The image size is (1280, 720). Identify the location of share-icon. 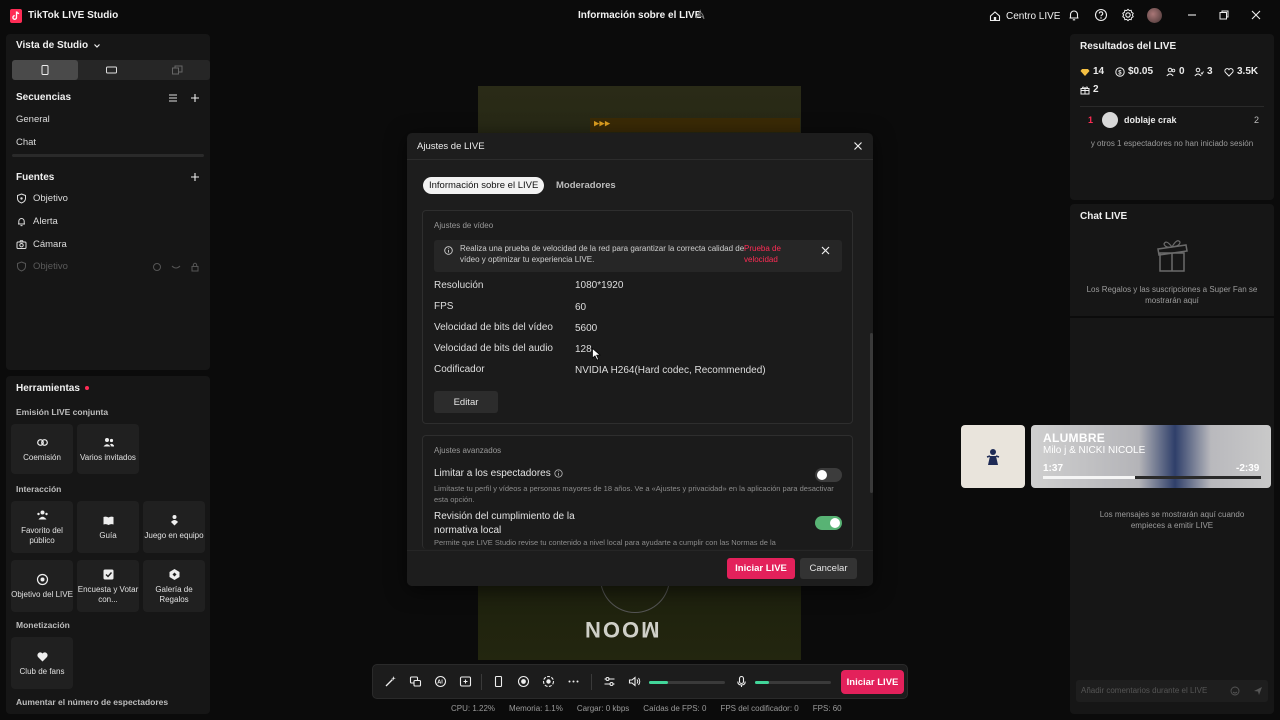
(700, 15).